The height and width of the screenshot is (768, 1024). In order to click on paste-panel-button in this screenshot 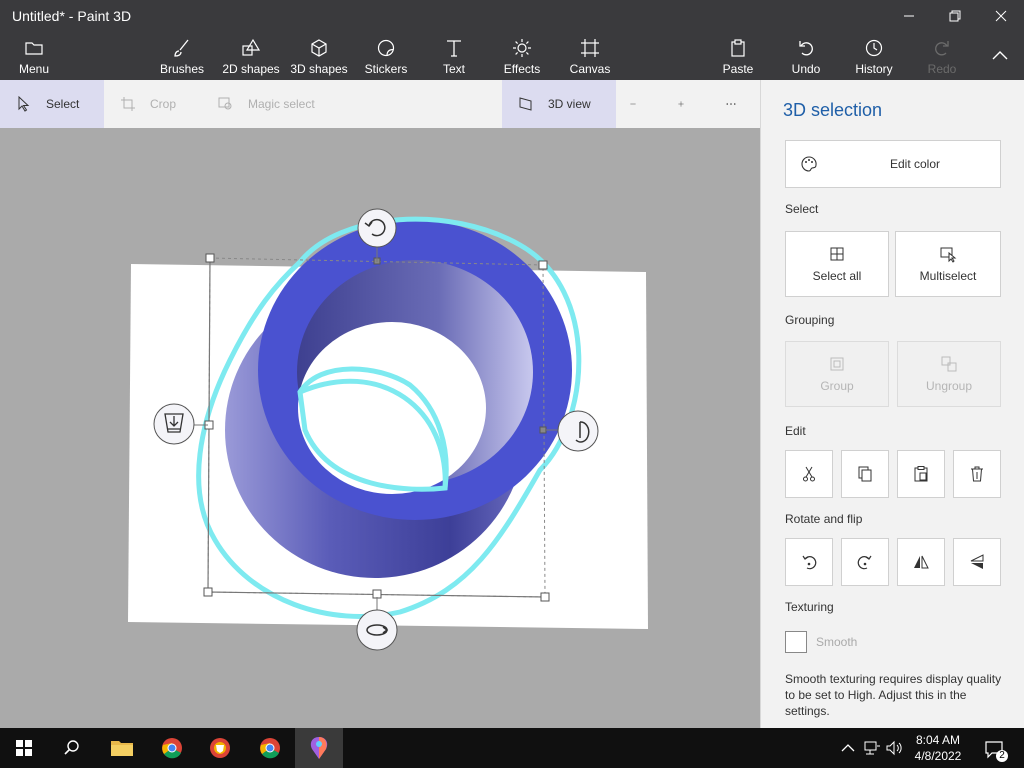, I will do `click(921, 474)`.